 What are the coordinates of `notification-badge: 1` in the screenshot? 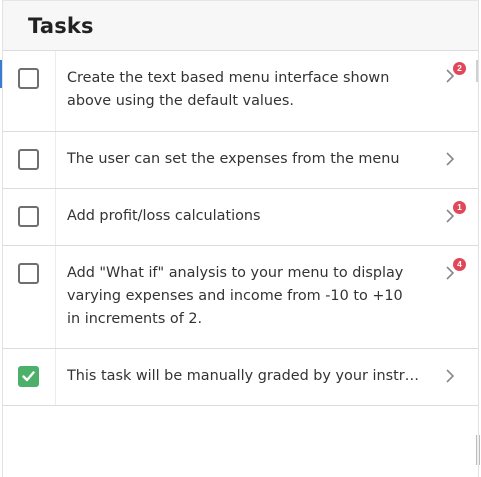 It's located at (459, 207).